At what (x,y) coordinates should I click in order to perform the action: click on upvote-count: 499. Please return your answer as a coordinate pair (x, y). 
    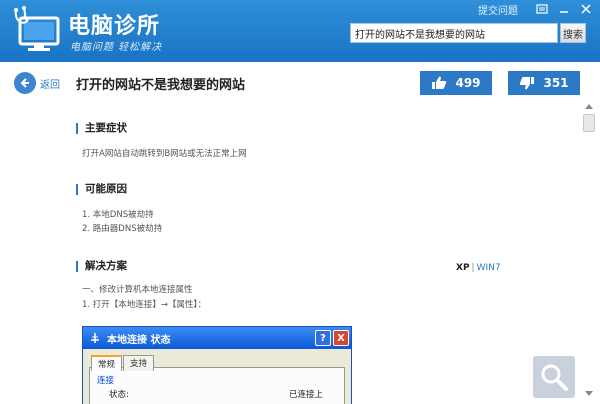
    Looking at the image, I should click on (468, 83).